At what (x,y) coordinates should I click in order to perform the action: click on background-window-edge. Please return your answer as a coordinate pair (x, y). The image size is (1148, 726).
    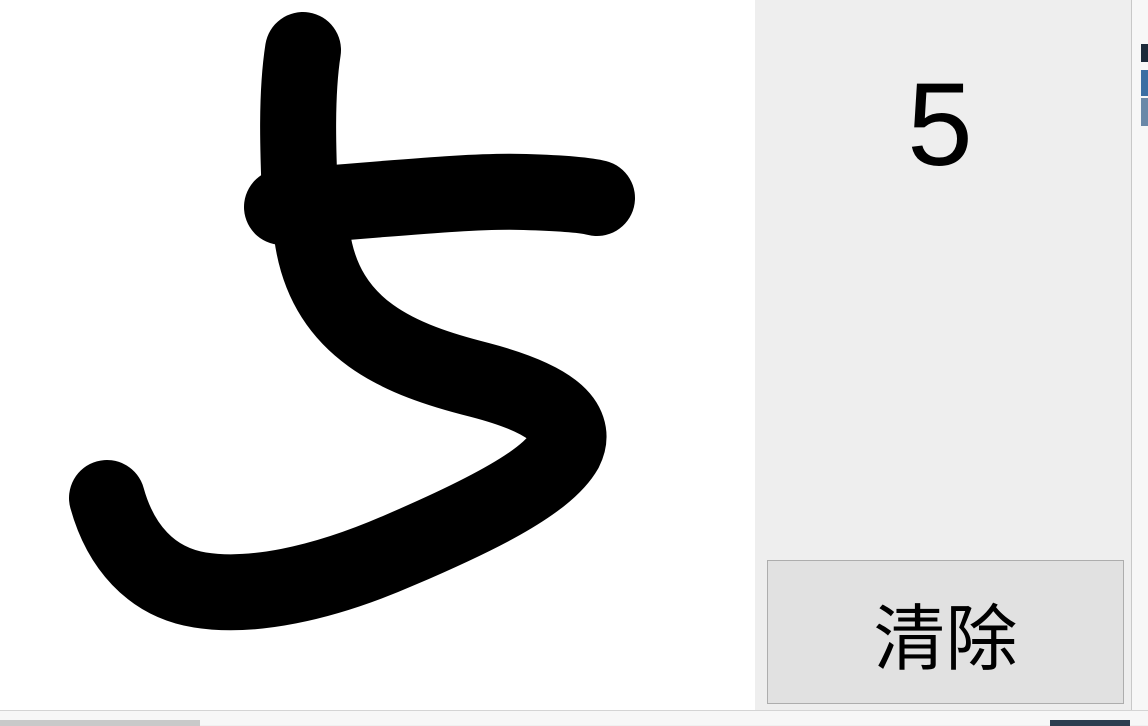
    Looking at the image, I should click on (1139, 362).